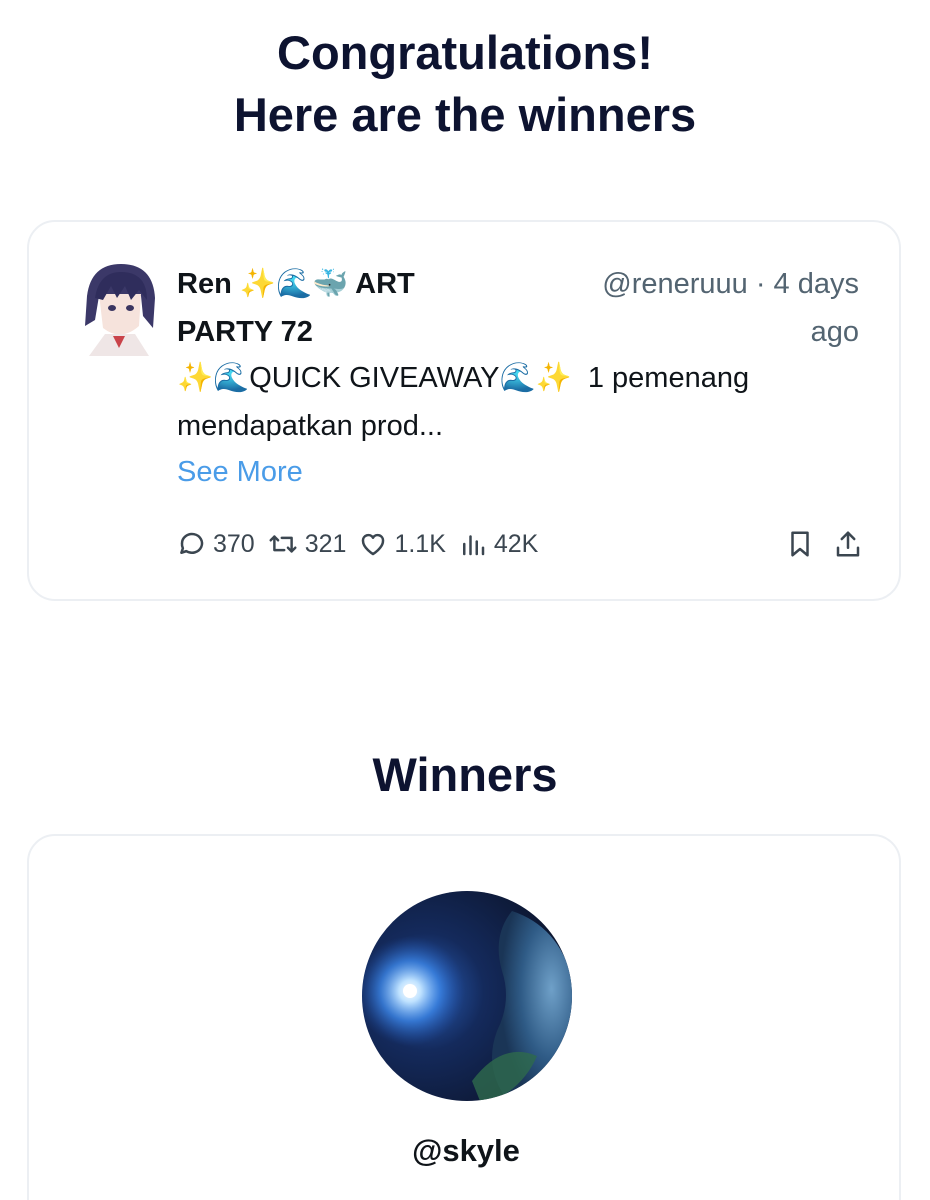 This screenshot has width=930, height=1200. I want to click on bookmark-button, so click(800, 544).